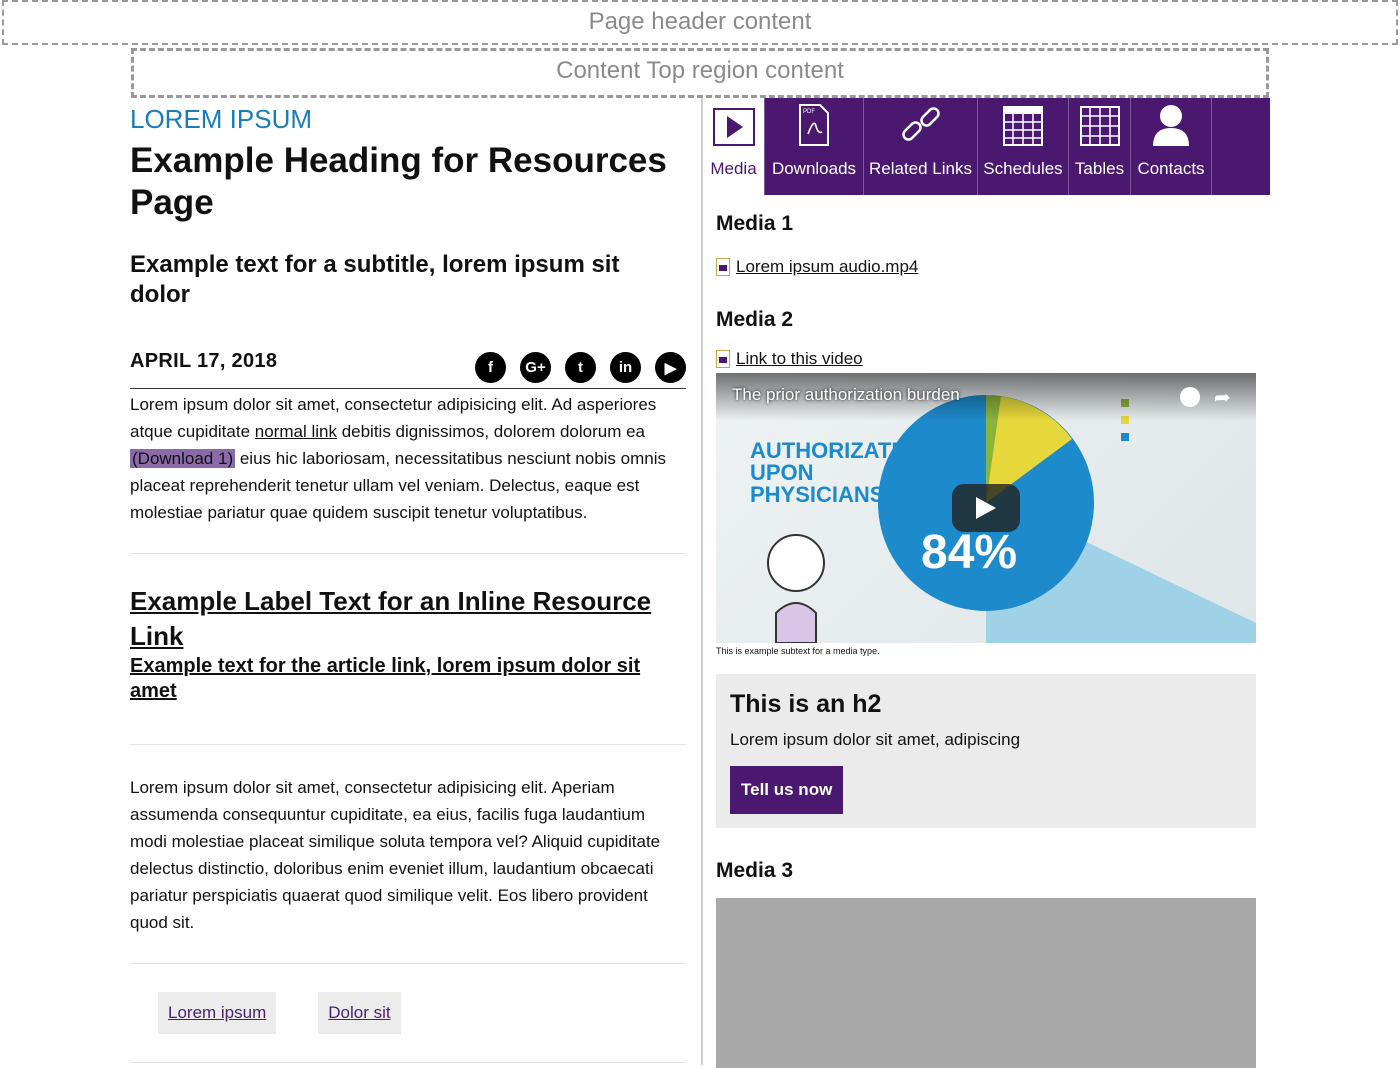  I want to click on tab-schedules: Schedules, so click(1023, 146).